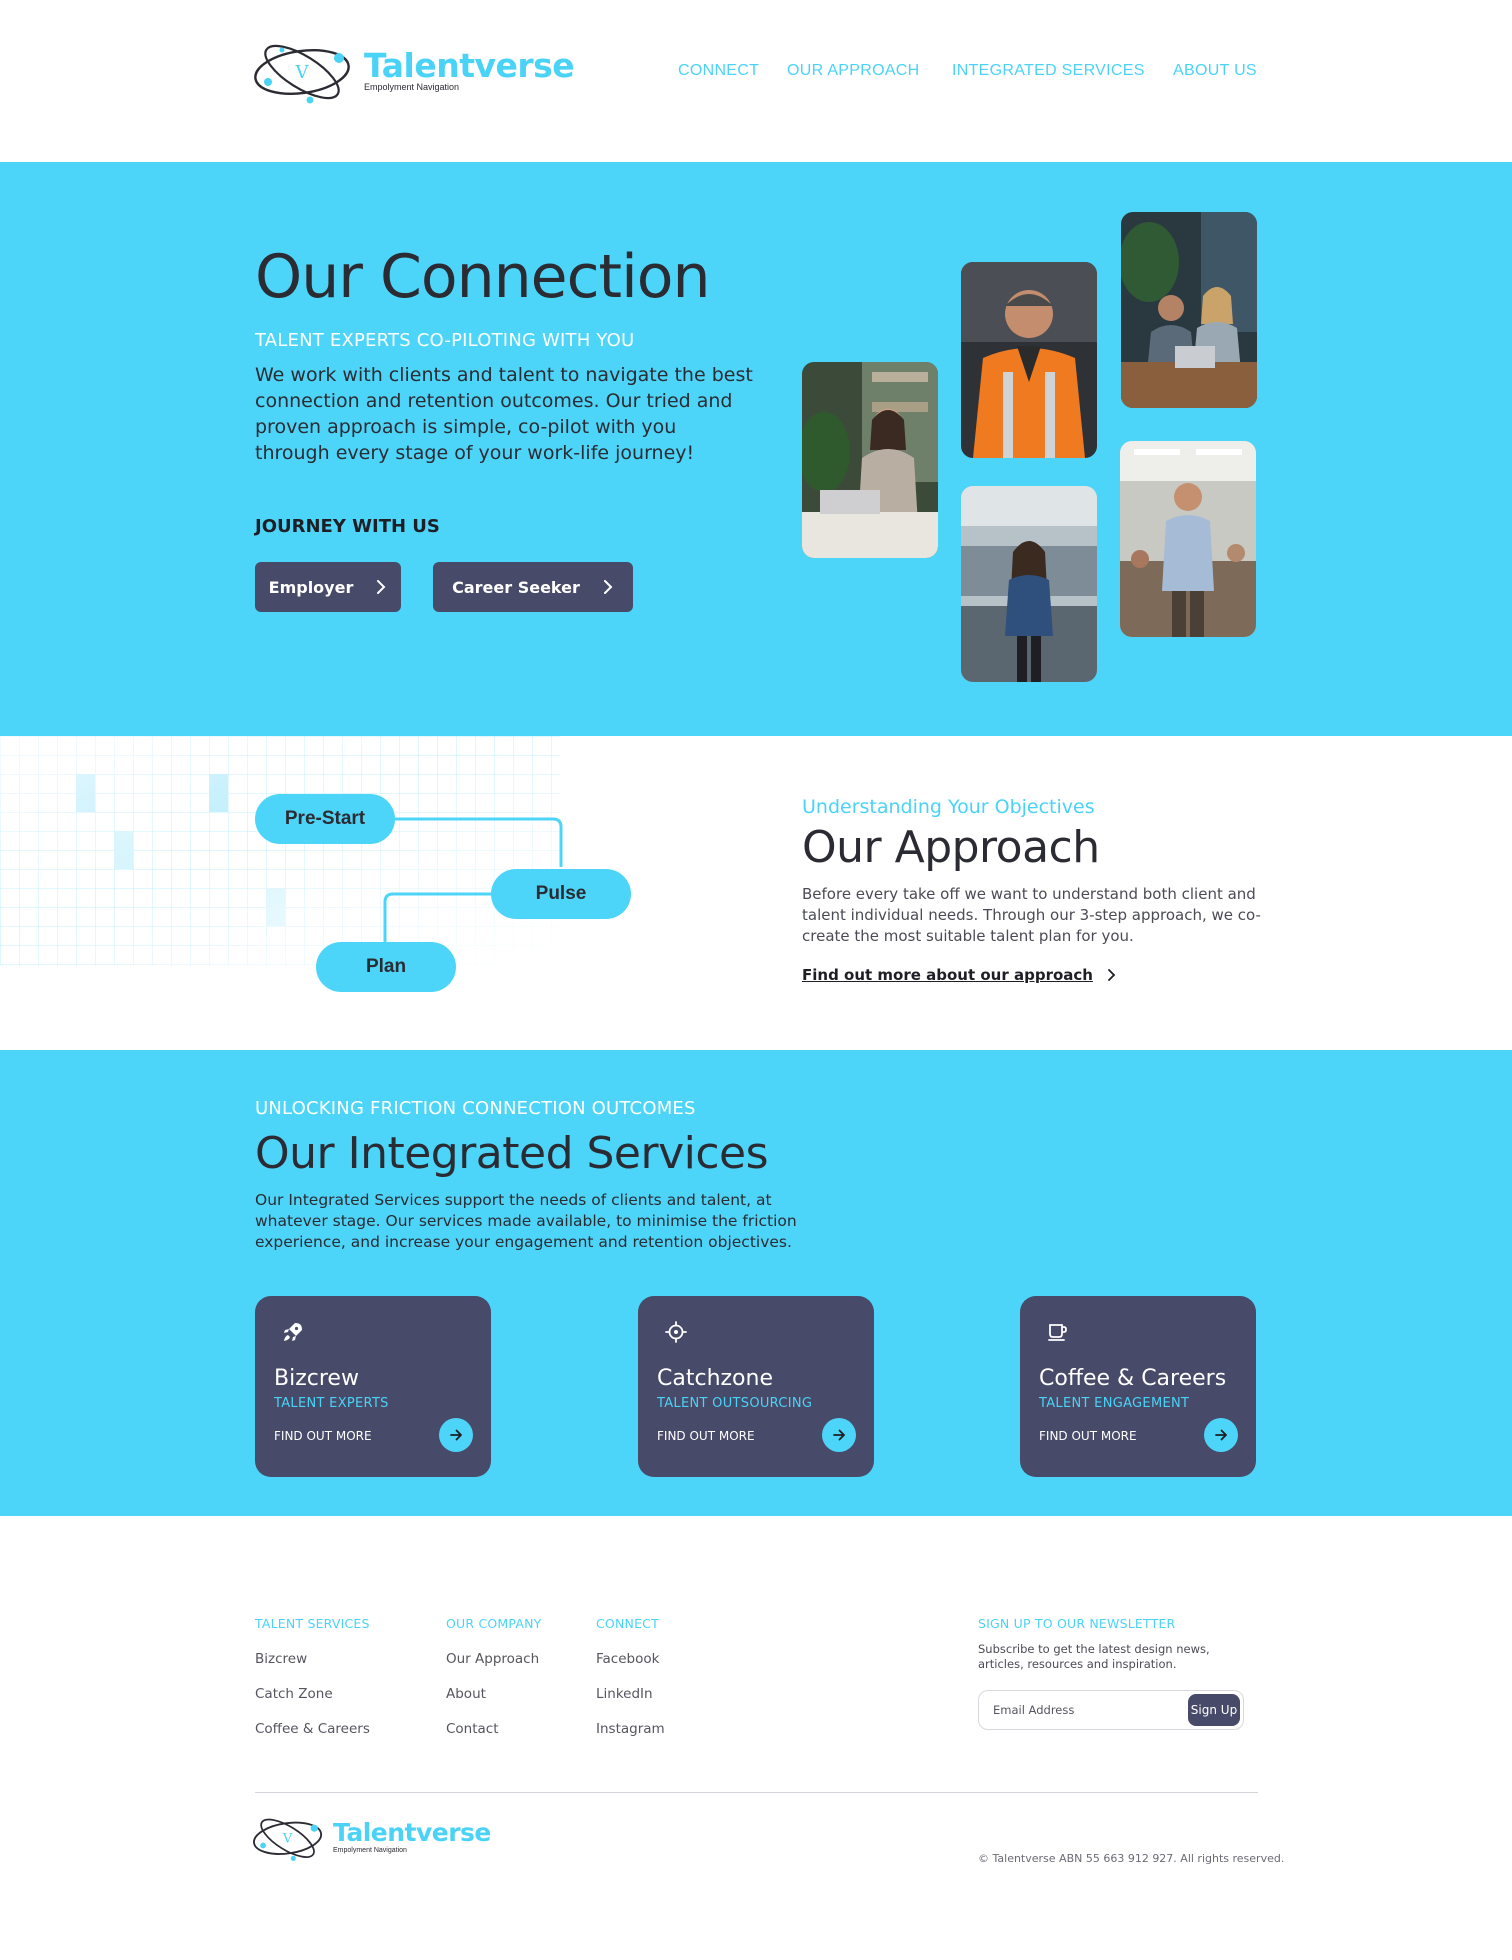  What do you see at coordinates (1215, 71) in the screenshot?
I see `nav-about-us: ABOUT US` at bounding box center [1215, 71].